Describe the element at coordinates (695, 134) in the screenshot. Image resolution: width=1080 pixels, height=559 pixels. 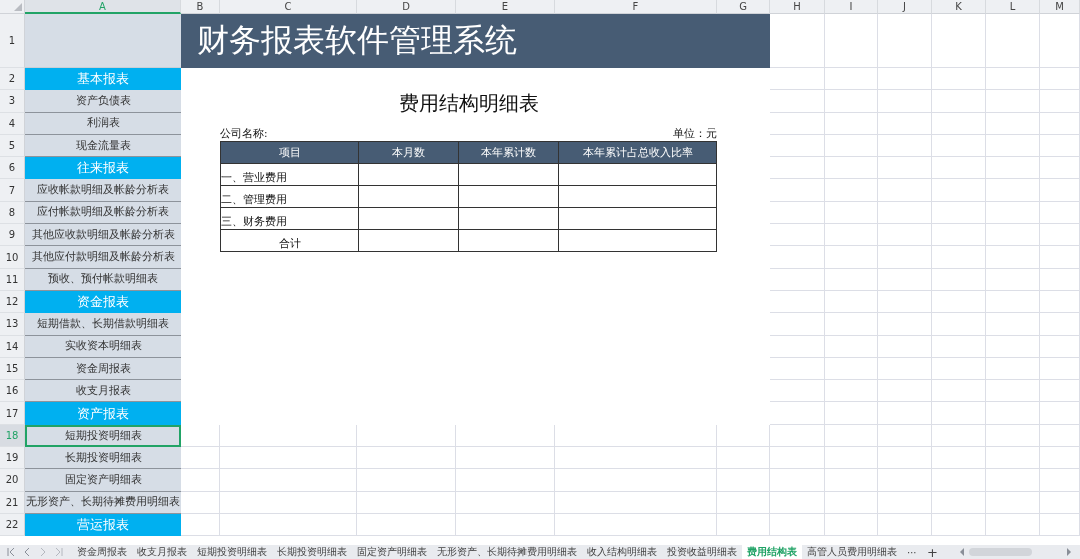
I see `unit-label: 单位：元` at that location.